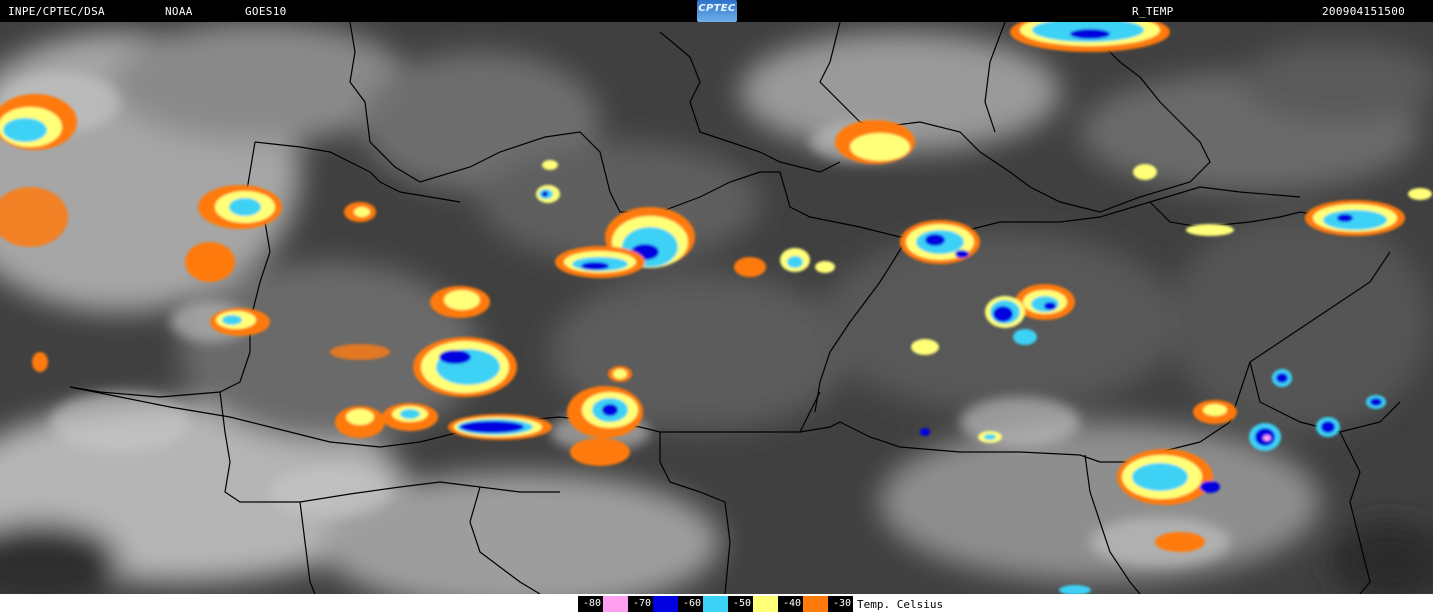 Image resolution: width=1433 pixels, height=614 pixels. Describe the element at coordinates (1364, 11) in the screenshot. I see `timestamp-label: 200904151500` at that location.